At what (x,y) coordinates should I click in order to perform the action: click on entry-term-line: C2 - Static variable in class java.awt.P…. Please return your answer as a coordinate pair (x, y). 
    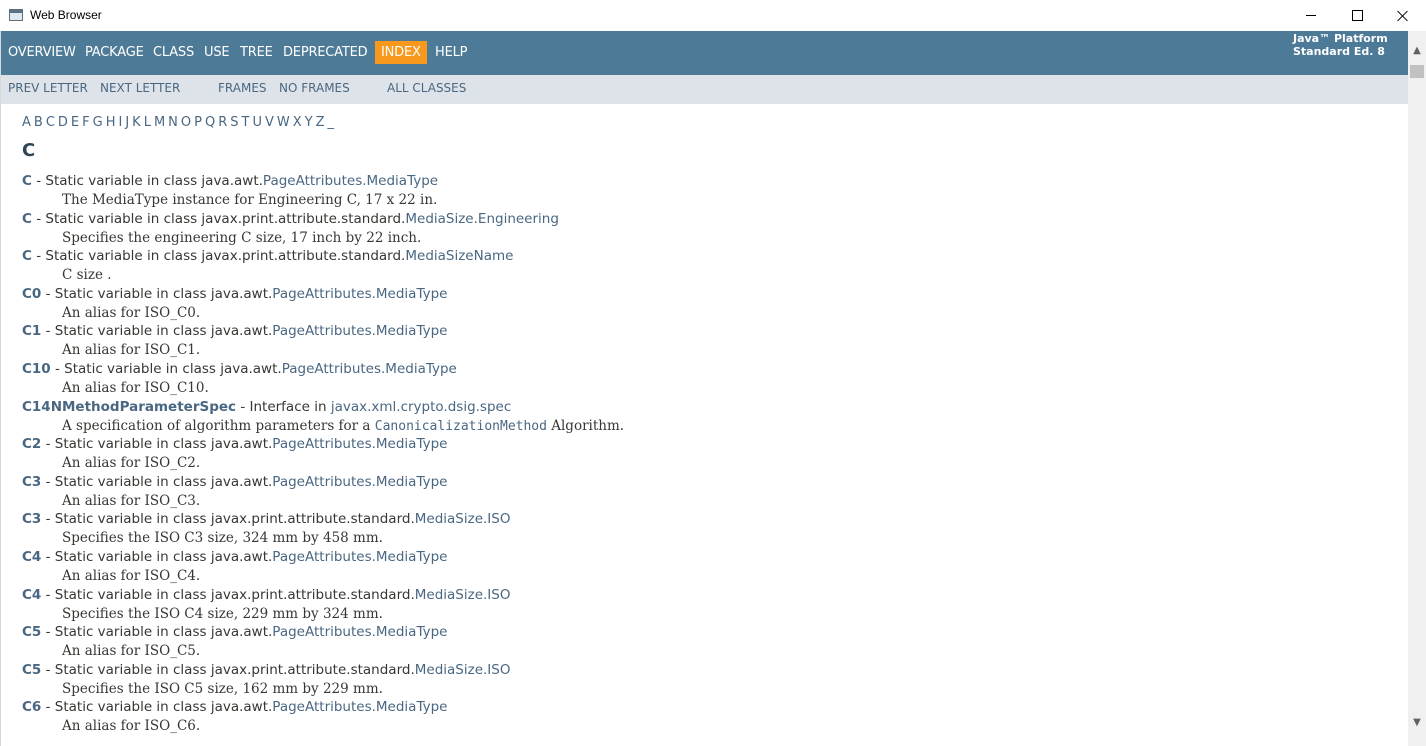
    Looking at the image, I should click on (234, 444).